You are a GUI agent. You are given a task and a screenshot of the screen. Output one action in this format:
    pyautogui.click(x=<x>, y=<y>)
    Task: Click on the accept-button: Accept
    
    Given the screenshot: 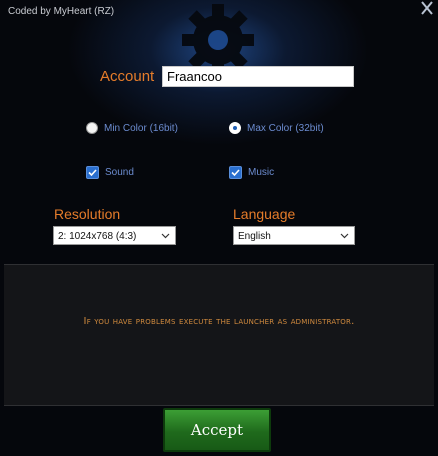 What is the action you would take?
    pyautogui.click(x=217, y=430)
    